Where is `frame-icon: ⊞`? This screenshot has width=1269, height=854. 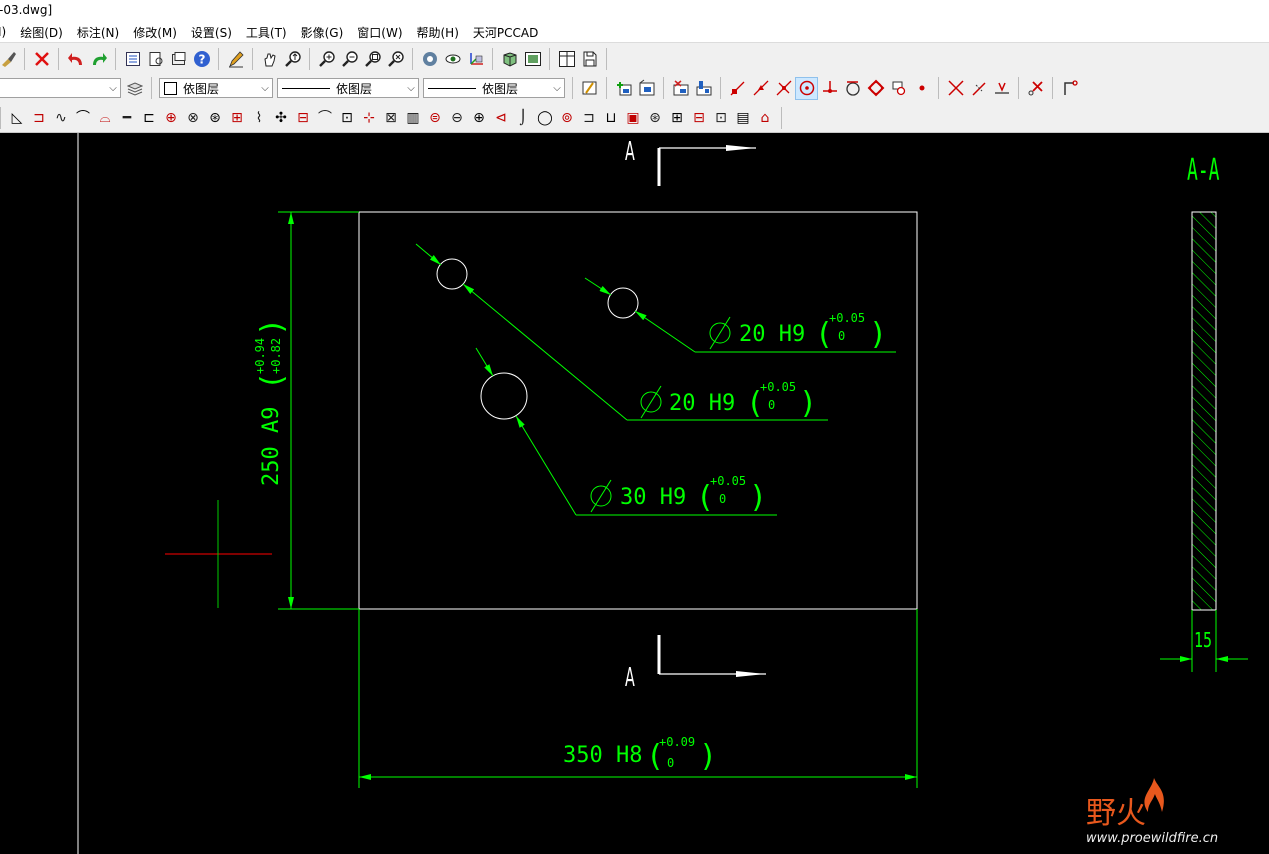
frame-icon: ⊞ is located at coordinates (677, 117).